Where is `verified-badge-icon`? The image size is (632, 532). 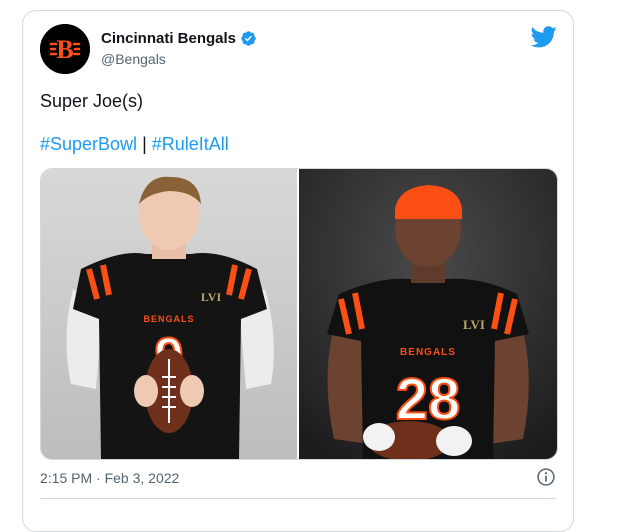 verified-badge-icon is located at coordinates (248, 38).